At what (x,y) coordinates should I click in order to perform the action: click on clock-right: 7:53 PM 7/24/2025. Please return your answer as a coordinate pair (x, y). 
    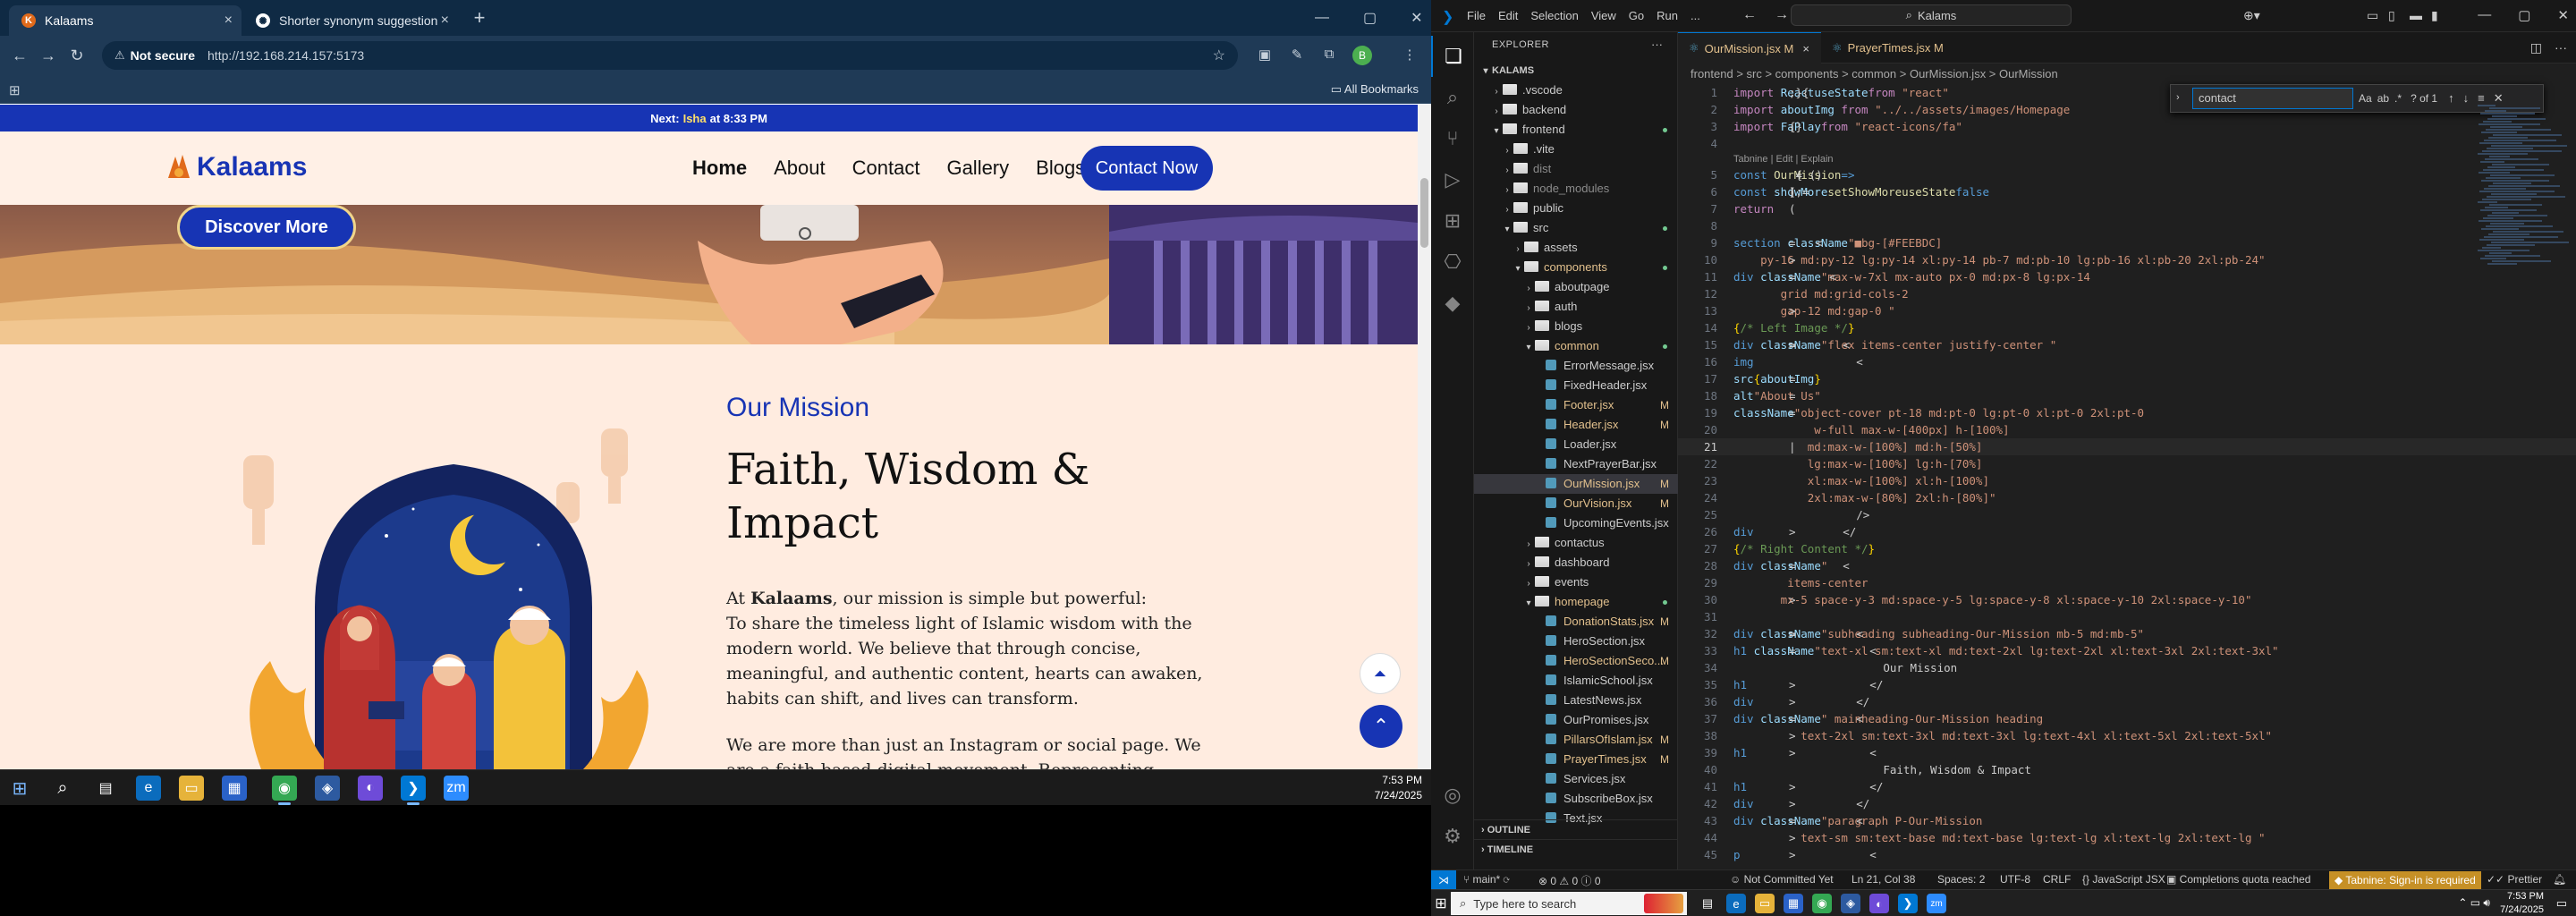
    Looking at the image, I should click on (2522, 903).